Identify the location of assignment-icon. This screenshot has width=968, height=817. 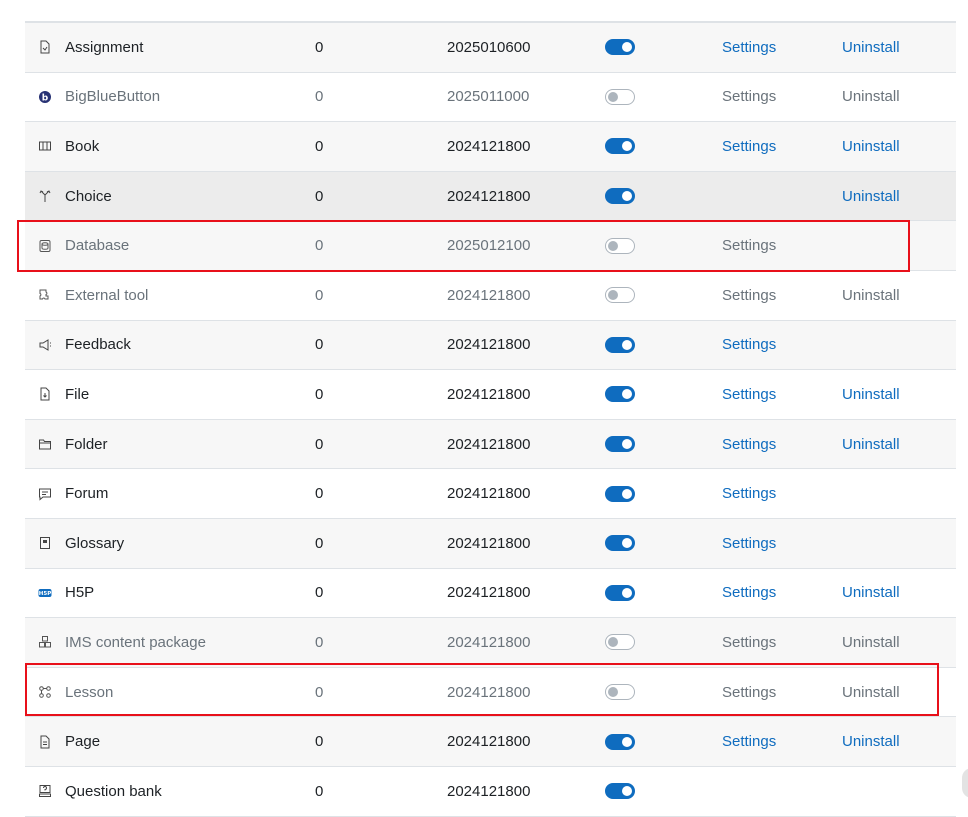
(45, 47).